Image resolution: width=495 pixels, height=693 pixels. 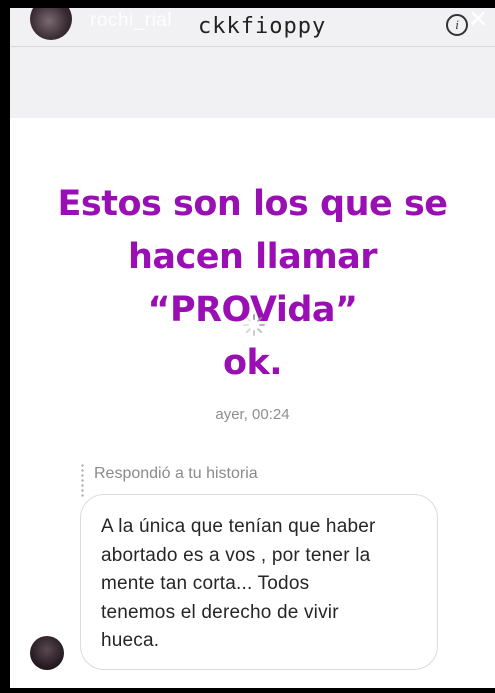 I want to click on message-line: mente tan corta... Todos, so click(x=205, y=583).